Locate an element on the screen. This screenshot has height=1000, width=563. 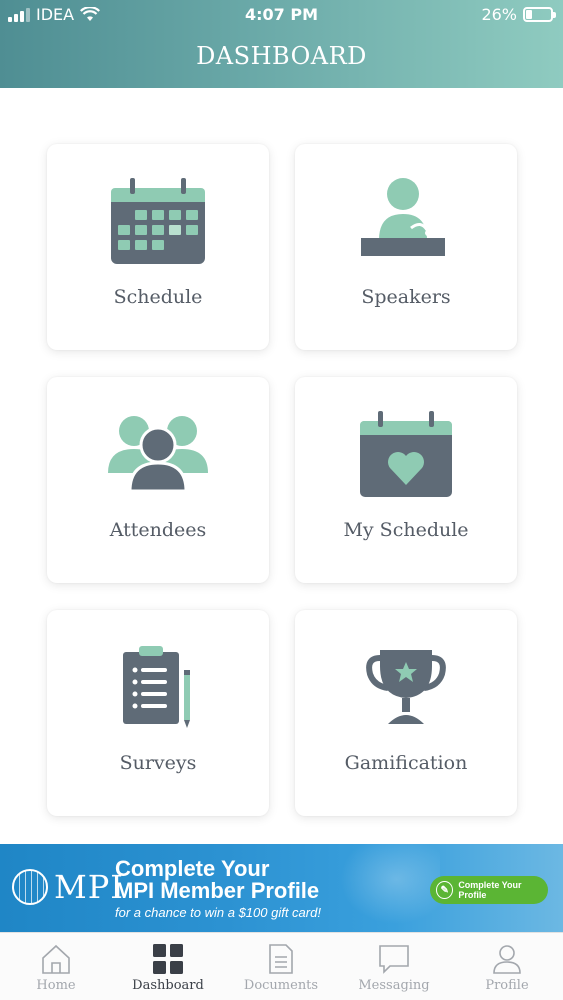
home-icon is located at coordinates (56, 959).